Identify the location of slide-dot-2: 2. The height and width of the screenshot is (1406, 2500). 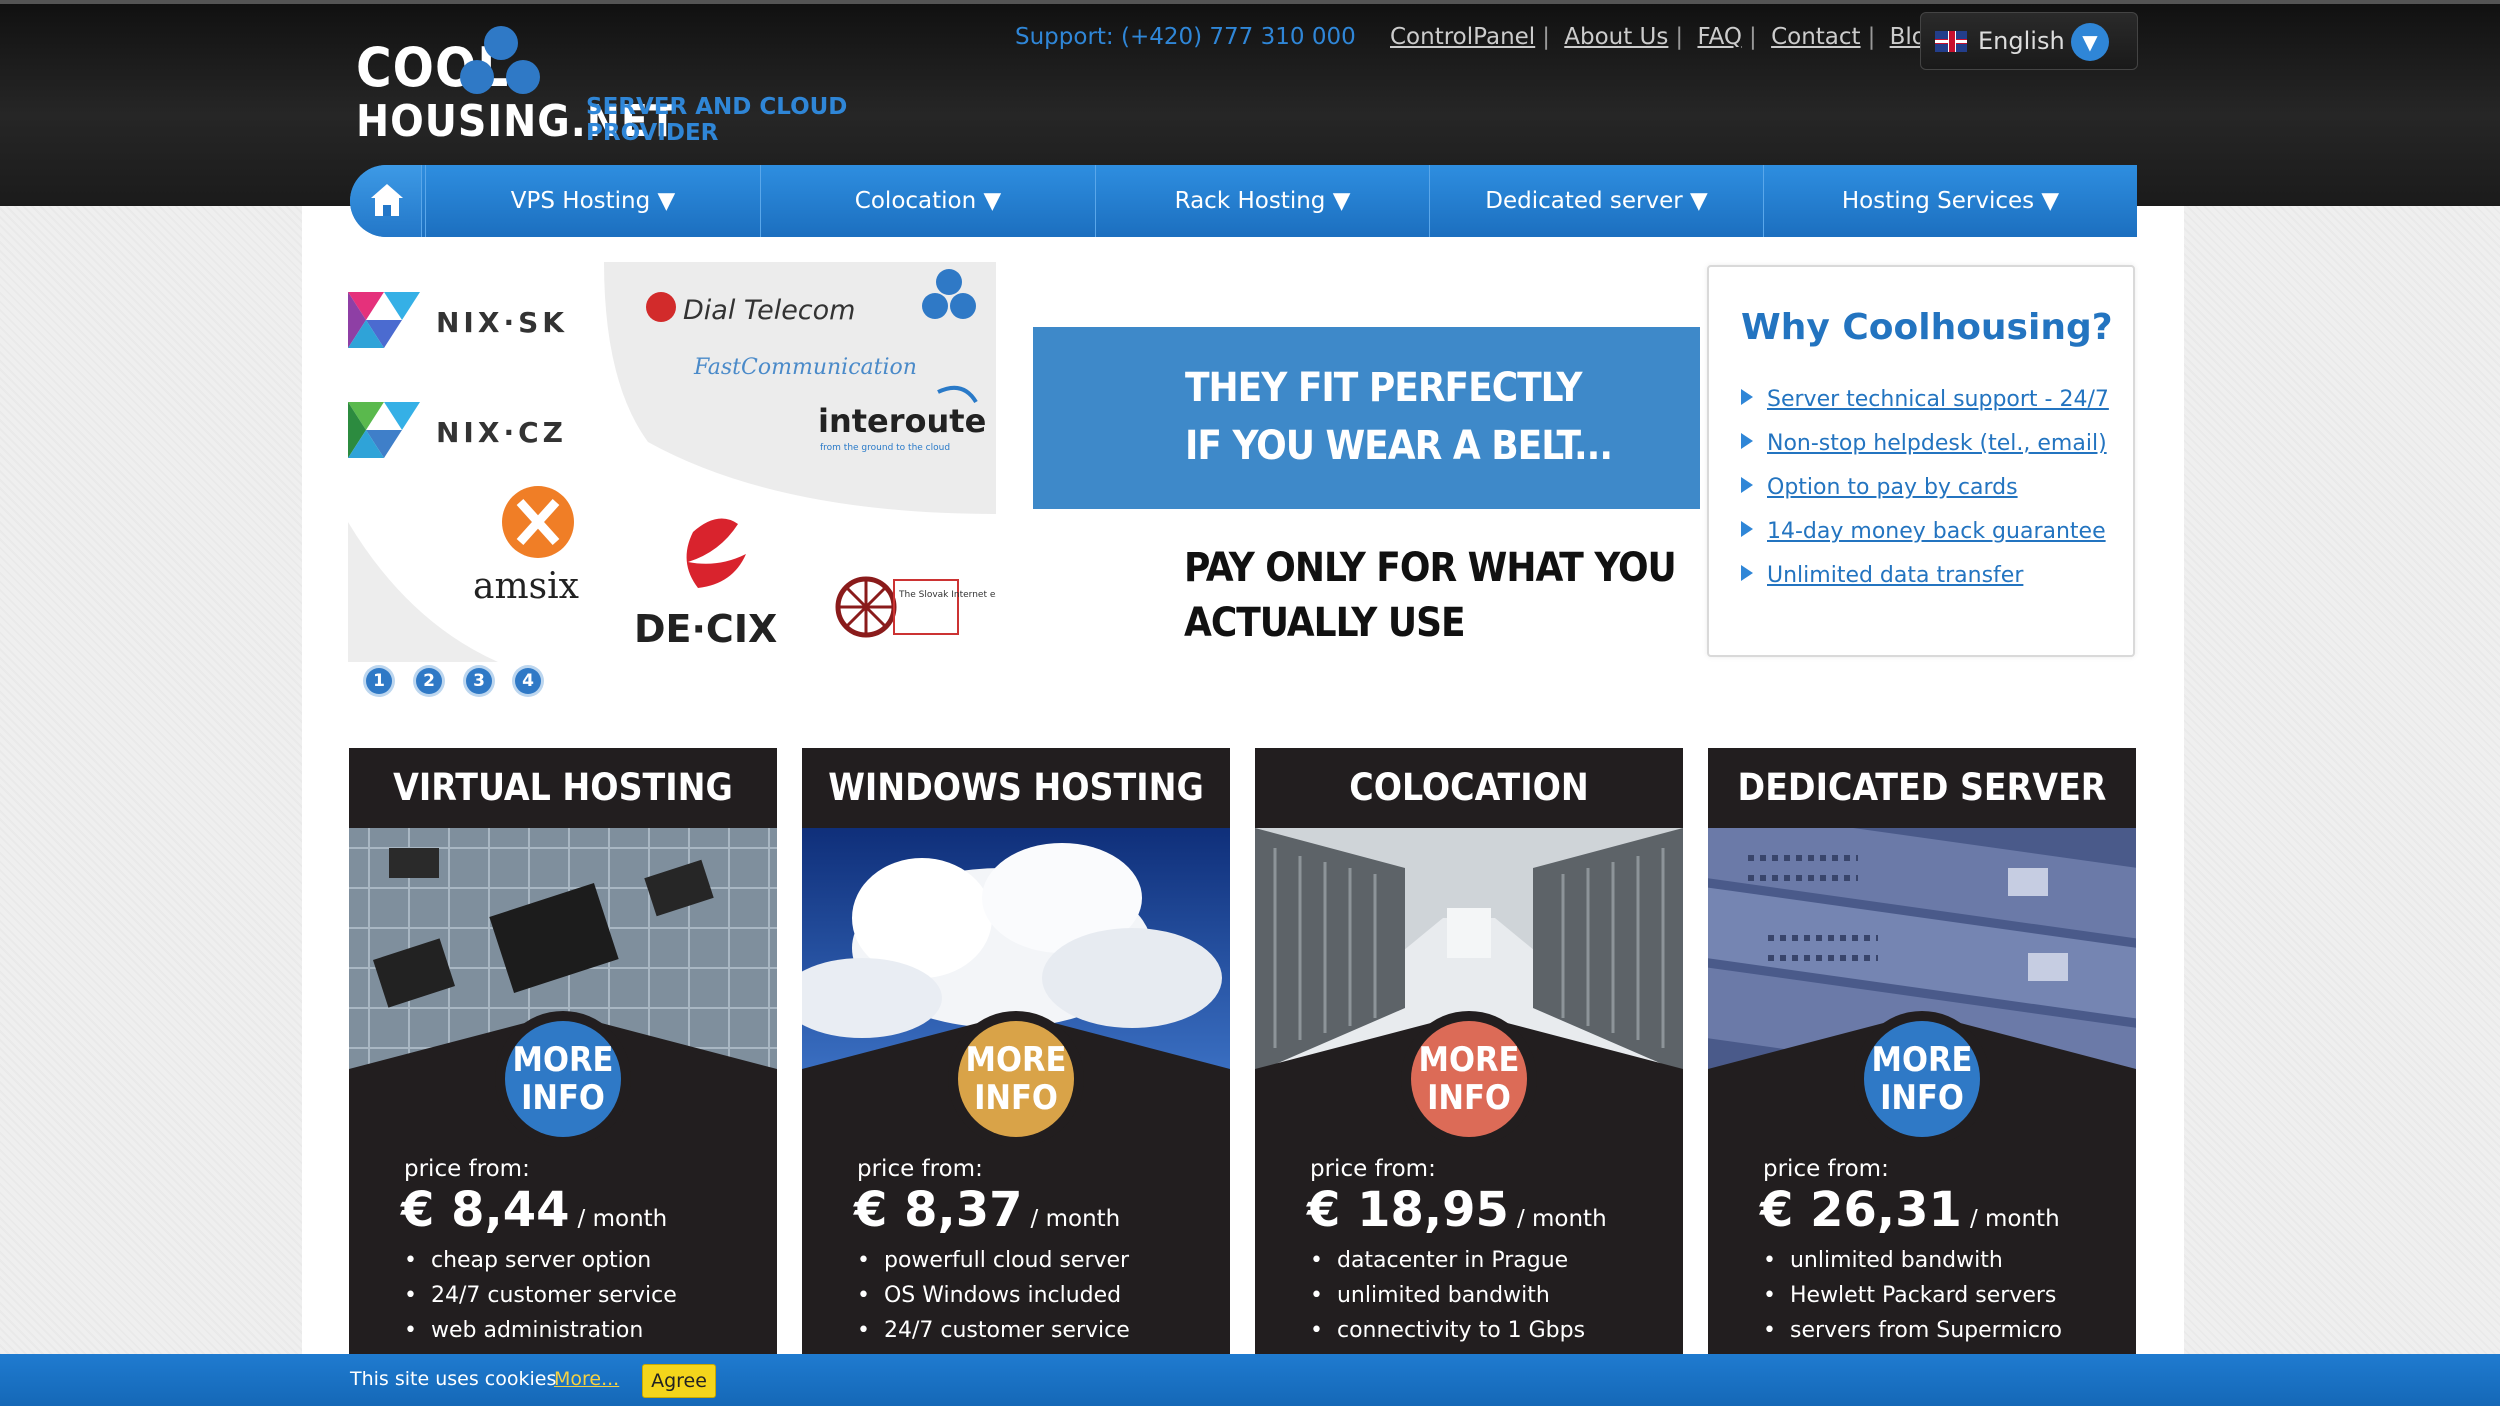
(429, 681).